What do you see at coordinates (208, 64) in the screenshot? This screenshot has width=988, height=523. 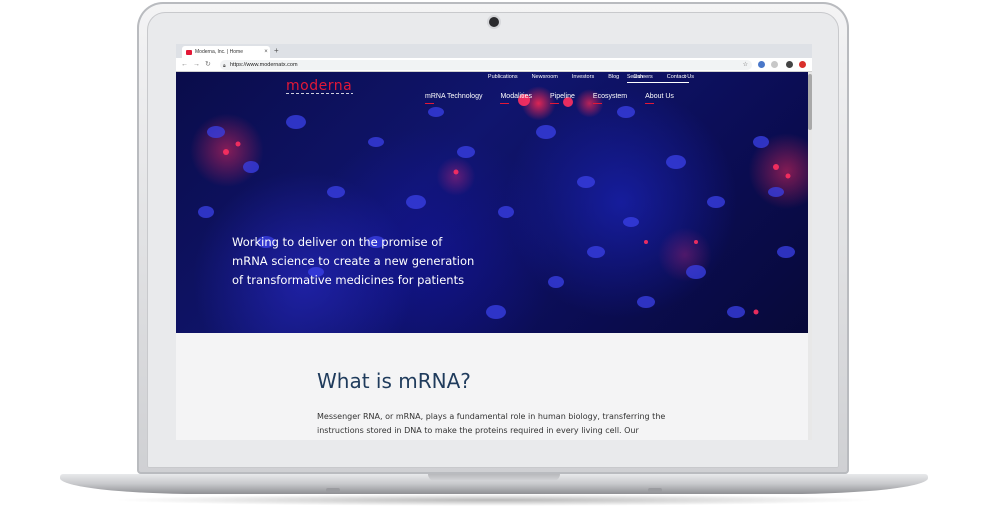 I see `reload-icon: ↻` at bounding box center [208, 64].